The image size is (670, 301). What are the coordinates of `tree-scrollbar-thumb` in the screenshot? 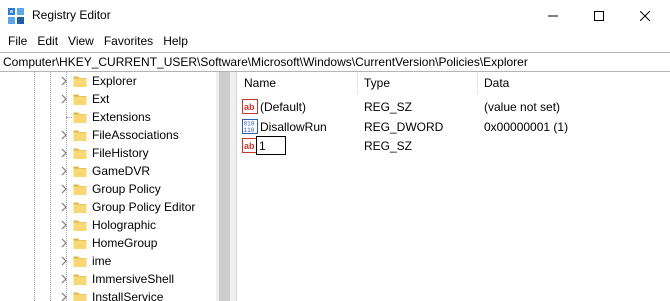 It's located at (224, 186).